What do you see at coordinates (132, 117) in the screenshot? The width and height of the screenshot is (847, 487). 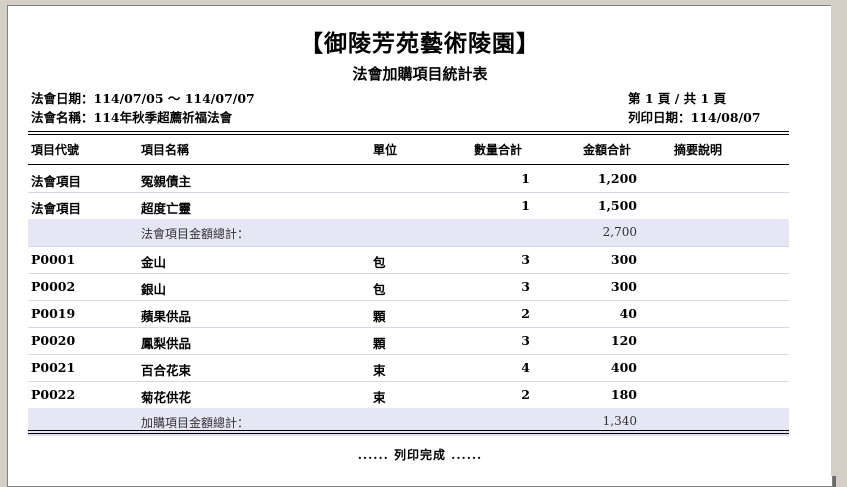 I see `ceremony-name: 法會名稱：114年秋季超薦祈福法會` at bounding box center [132, 117].